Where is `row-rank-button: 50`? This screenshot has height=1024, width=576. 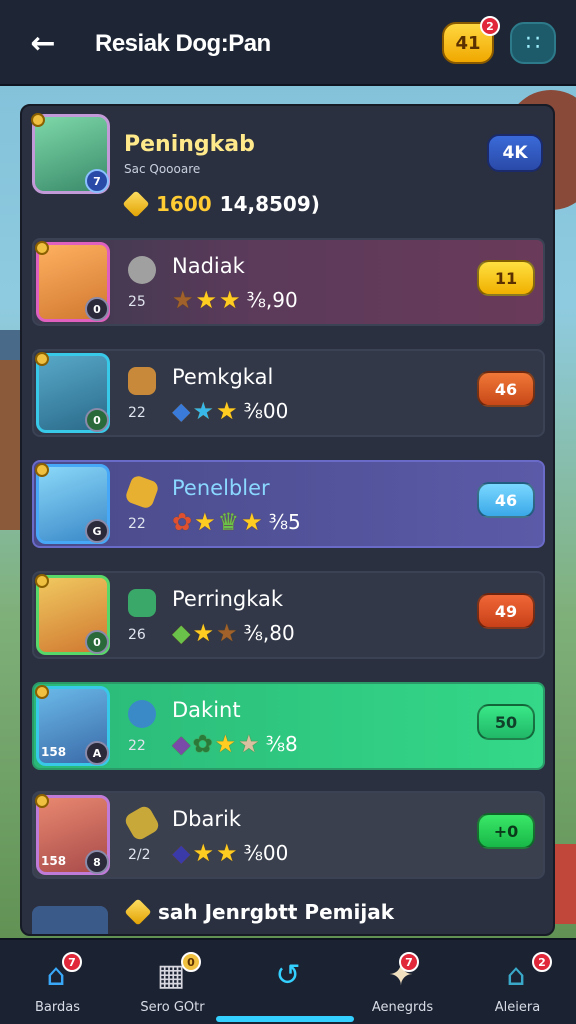
row-rank-button: 50 is located at coordinates (506, 722).